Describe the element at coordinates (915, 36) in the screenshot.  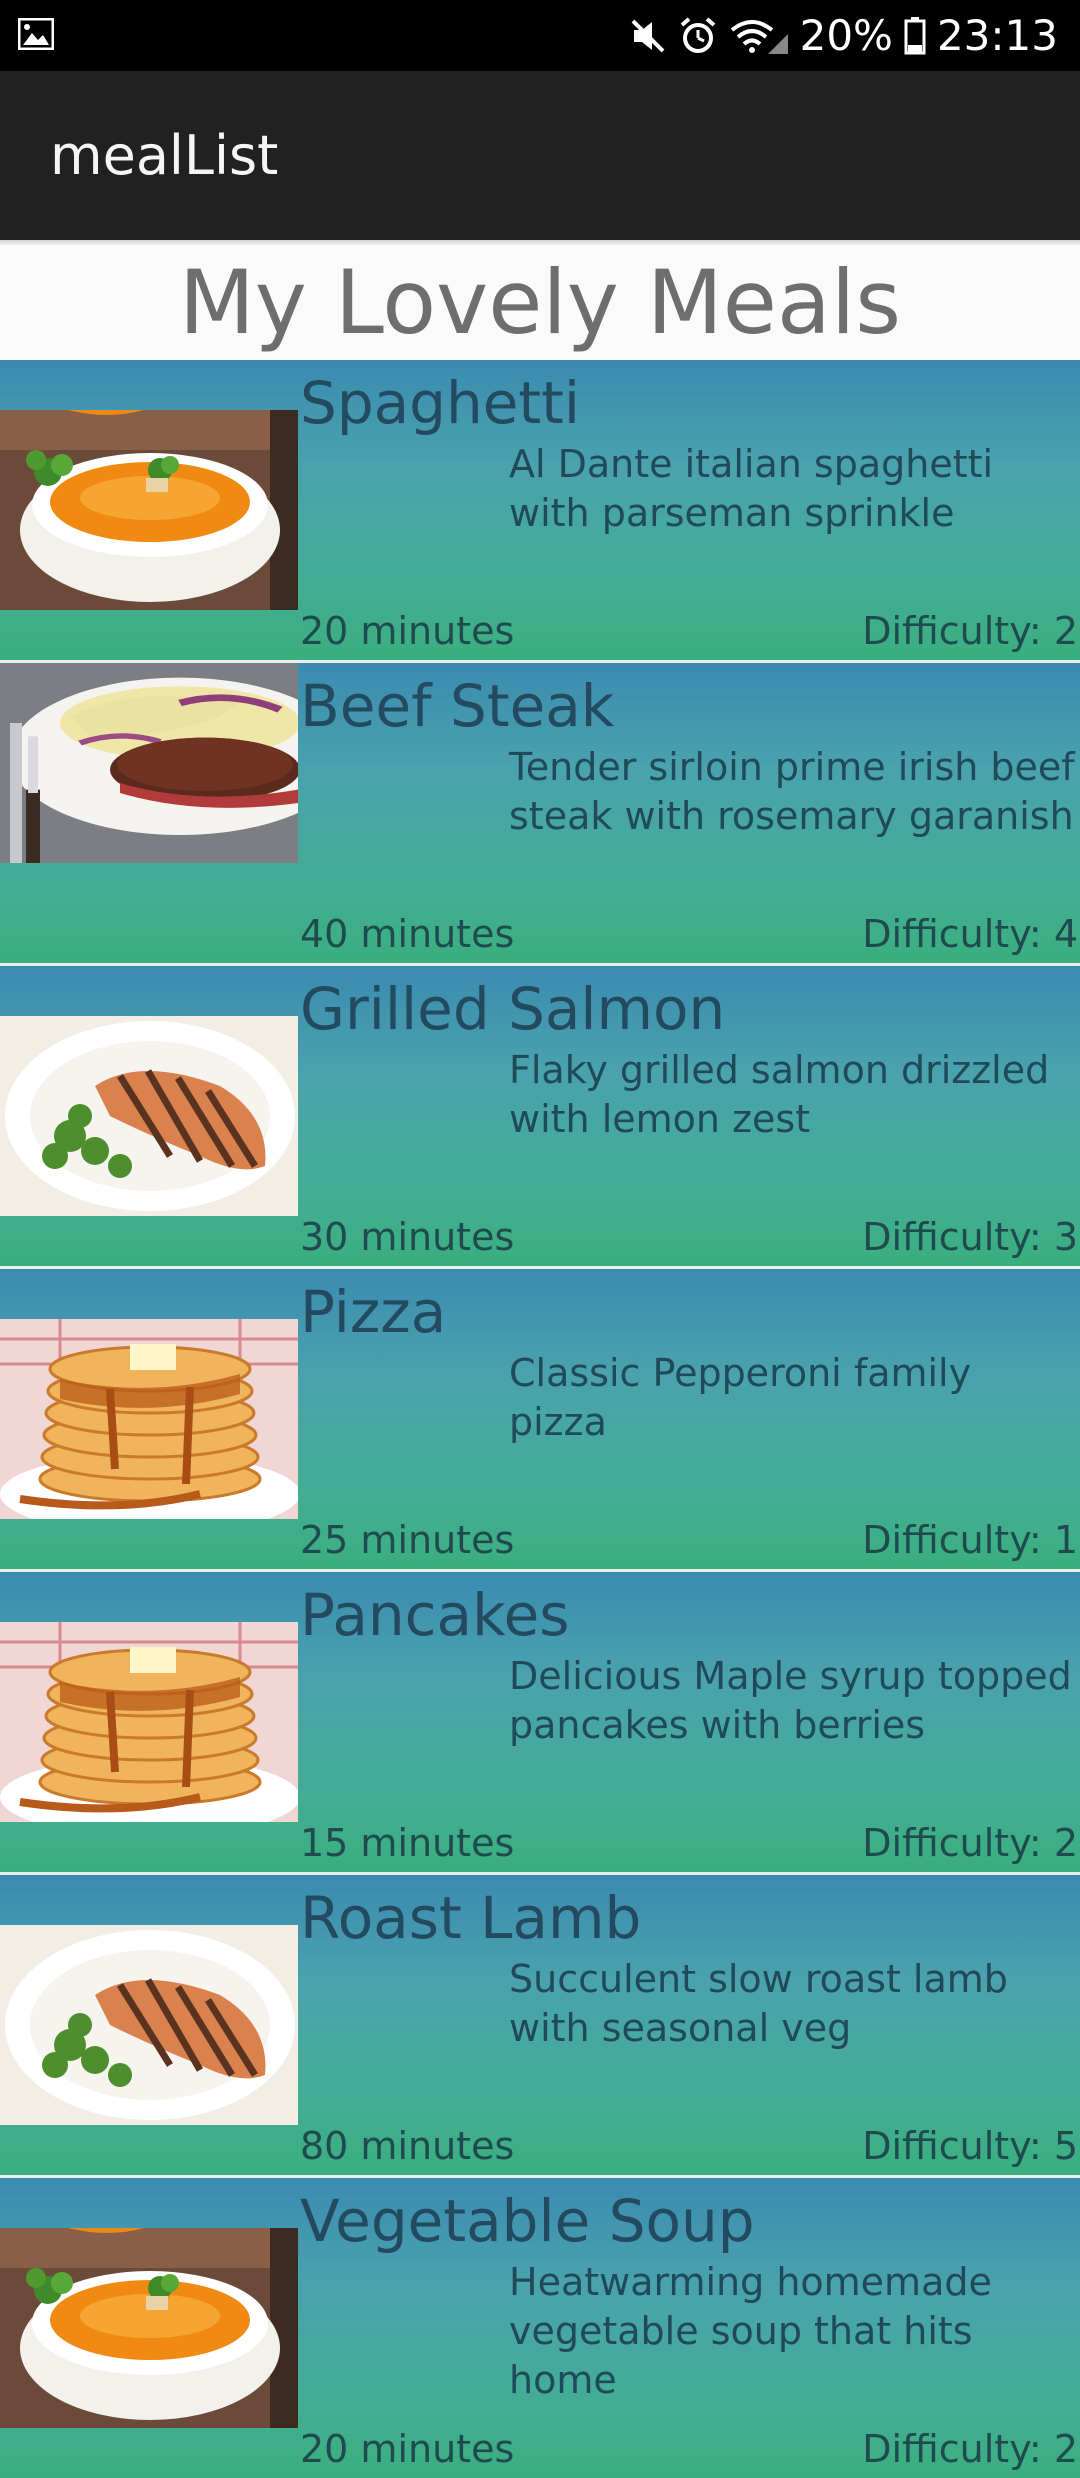
I see `battery-icon` at that location.